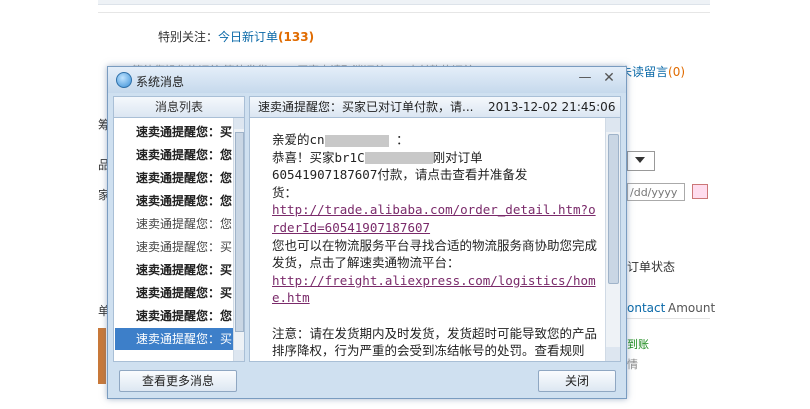  Describe the element at coordinates (585, 78) in the screenshot. I see `minimize-icon: —` at that location.